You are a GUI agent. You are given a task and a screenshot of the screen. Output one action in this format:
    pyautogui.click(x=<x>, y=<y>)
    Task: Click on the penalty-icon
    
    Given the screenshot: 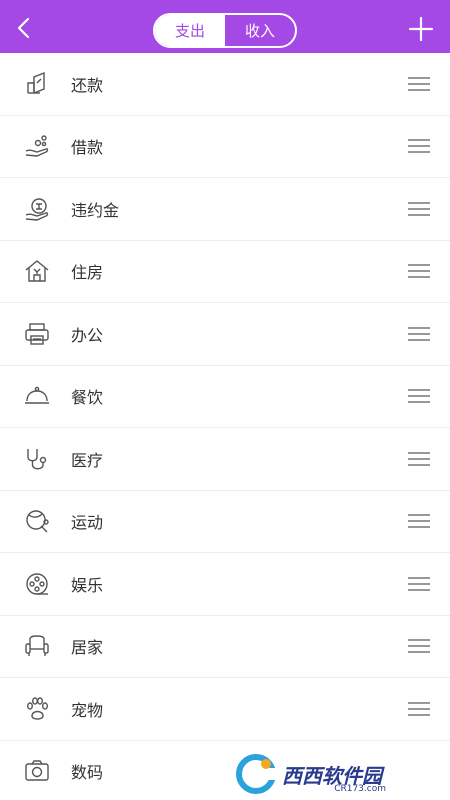 What is the action you would take?
    pyautogui.click(x=37, y=209)
    